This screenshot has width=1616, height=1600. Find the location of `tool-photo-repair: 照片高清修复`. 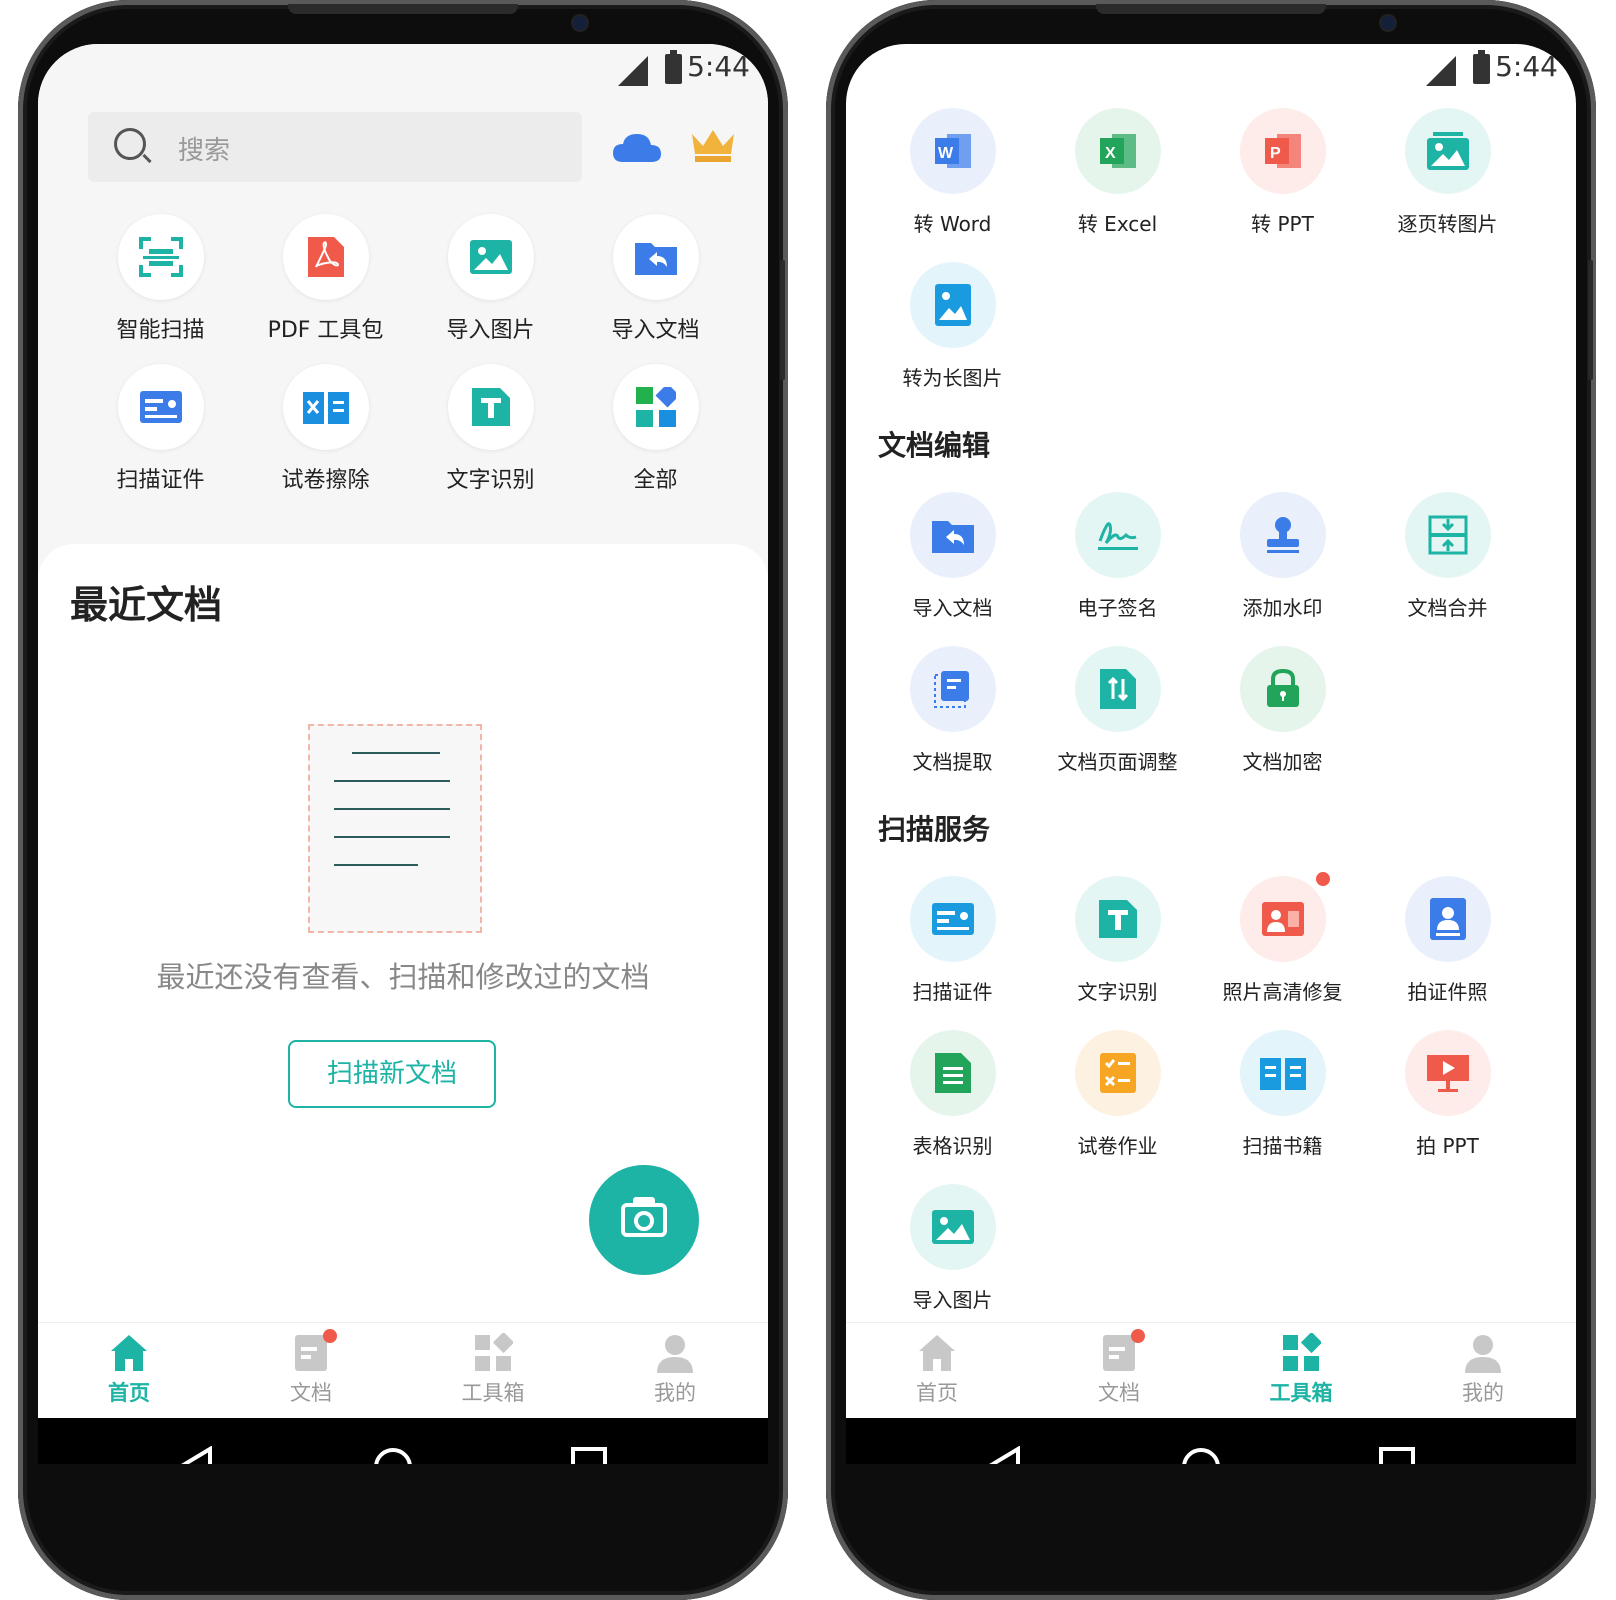

tool-photo-repair: 照片高清修复 is located at coordinates (1282, 938).